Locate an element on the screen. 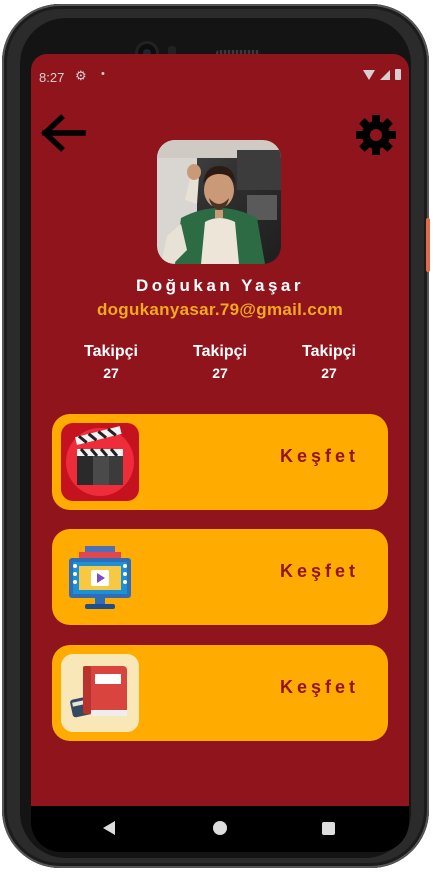  gear-icon is located at coordinates (376, 135).